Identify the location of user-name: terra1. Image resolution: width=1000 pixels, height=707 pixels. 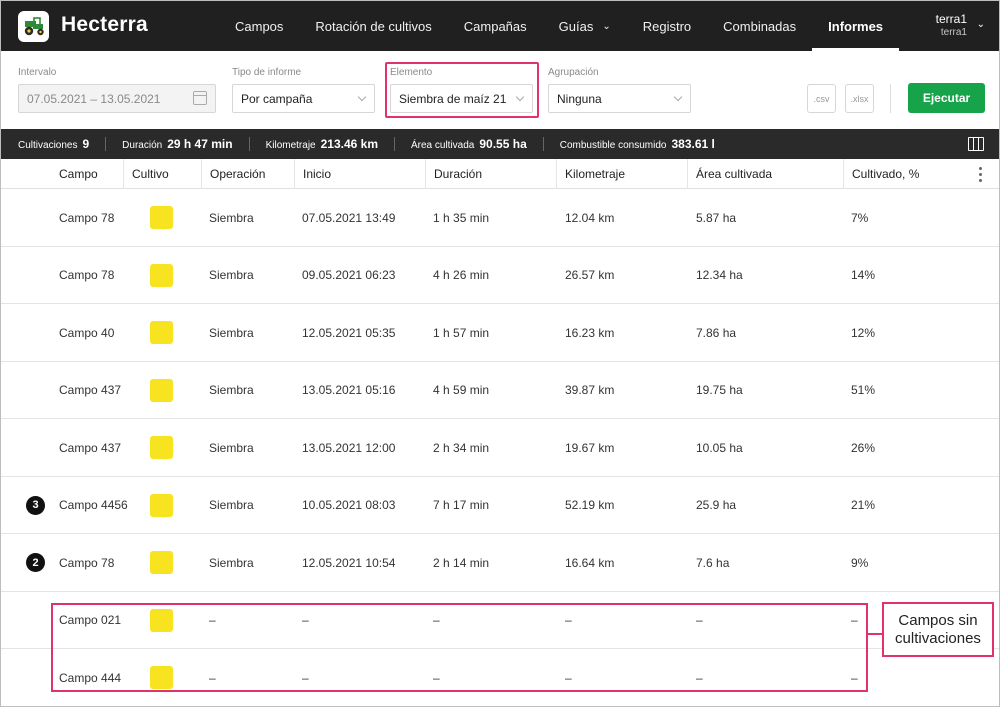
(951, 19).